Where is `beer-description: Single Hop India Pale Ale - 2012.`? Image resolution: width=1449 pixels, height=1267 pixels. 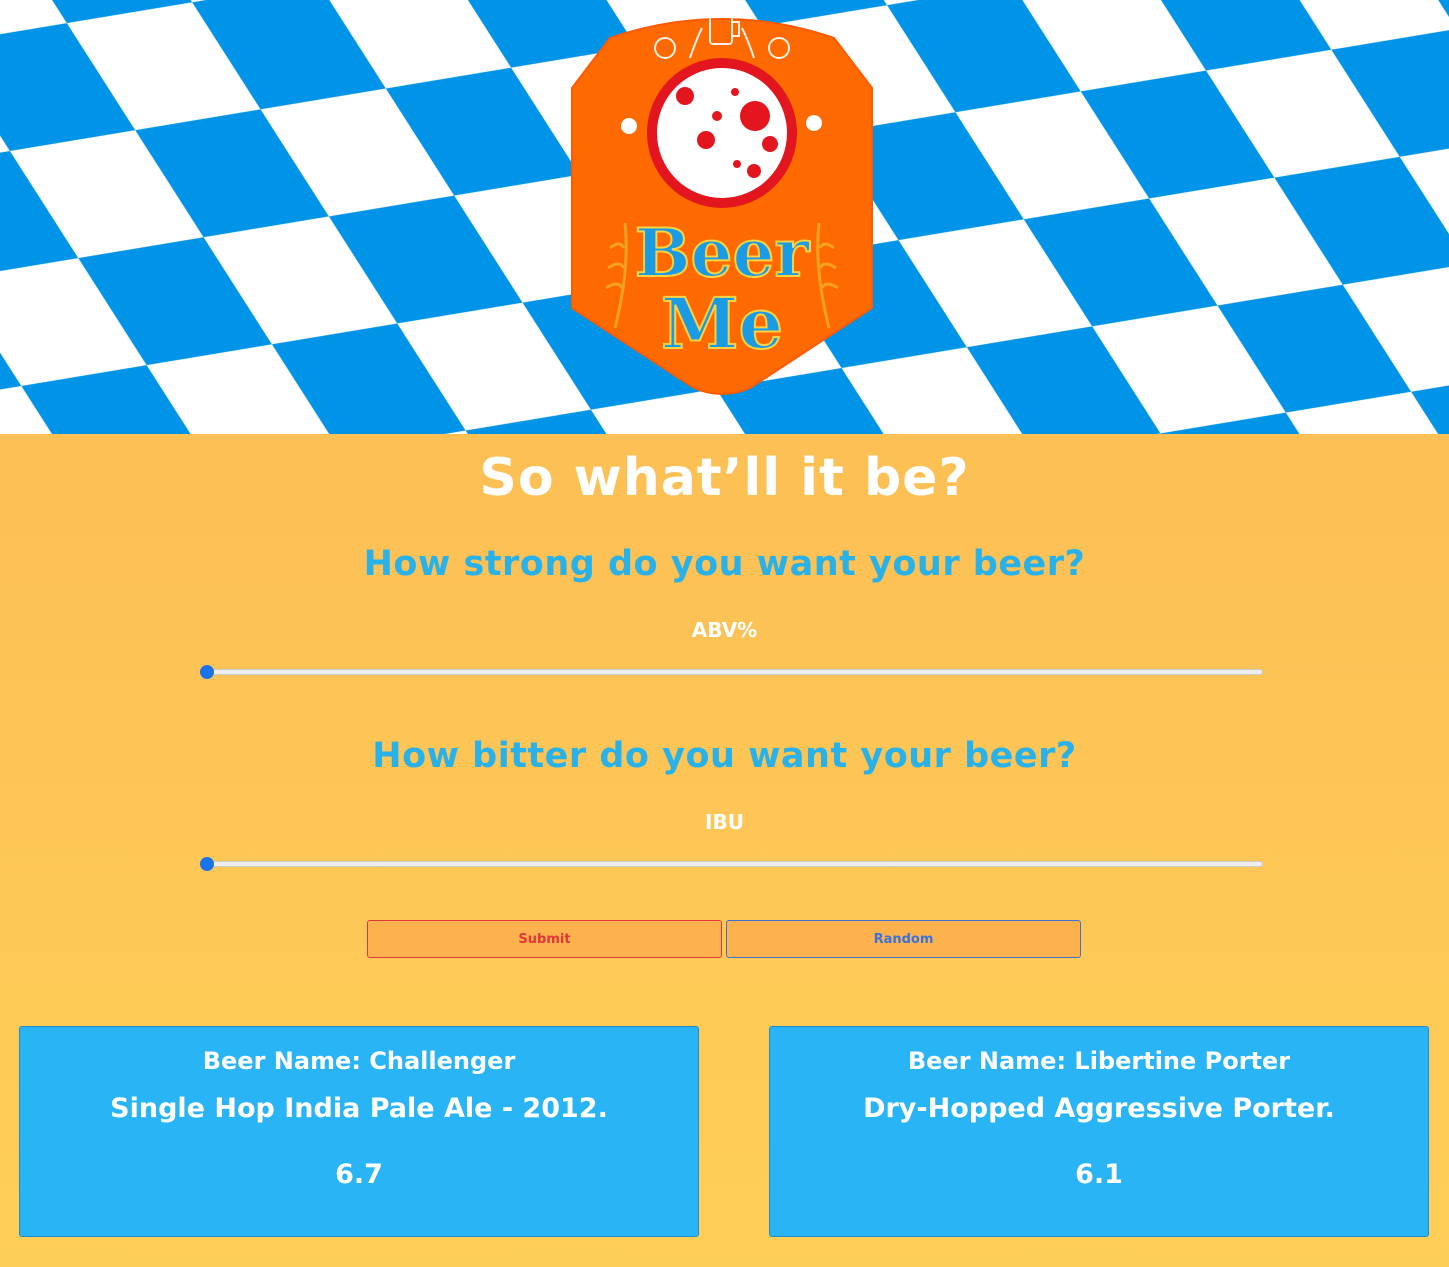 beer-description: Single Hop India Pale Ale - 2012. is located at coordinates (359, 1108).